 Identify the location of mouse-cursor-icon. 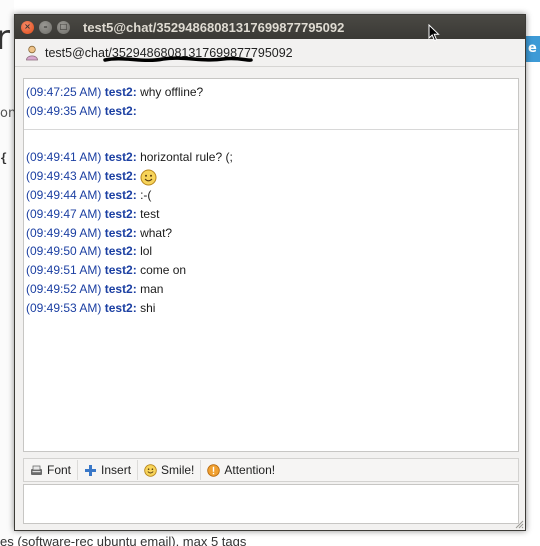
(434, 33).